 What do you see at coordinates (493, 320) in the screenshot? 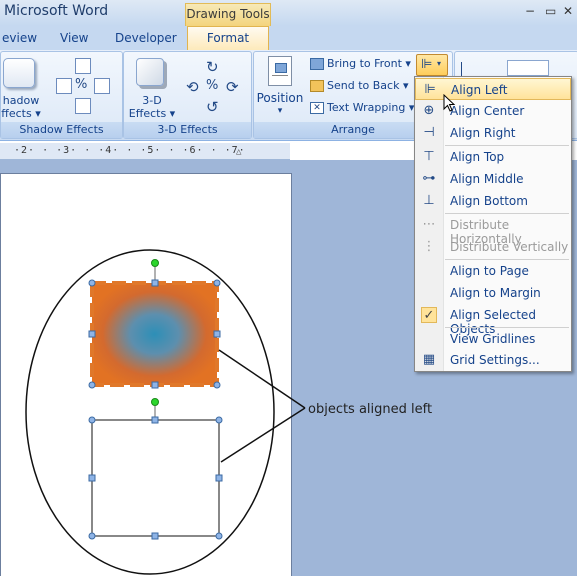
I see `menu-item-align-selected-objects: ✓ Align Selected Objects` at bounding box center [493, 320].